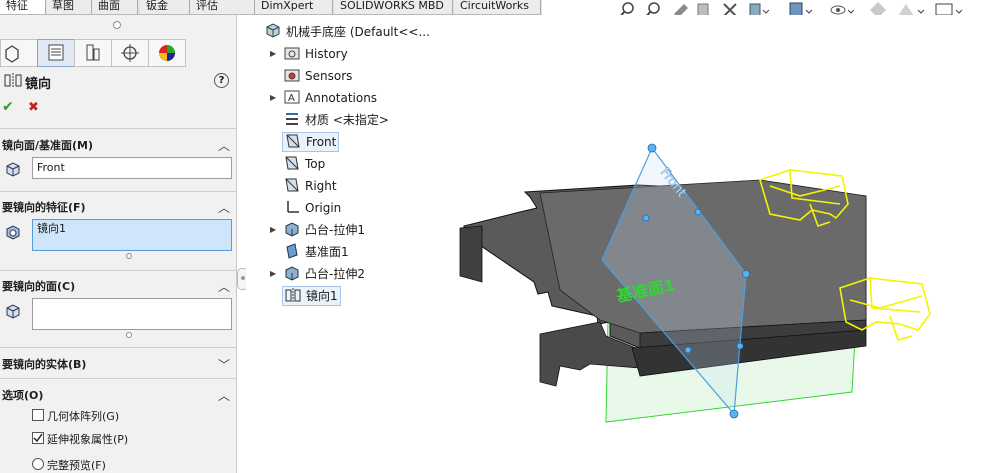  I want to click on tab-evaluate: 评估, so click(222, 7).